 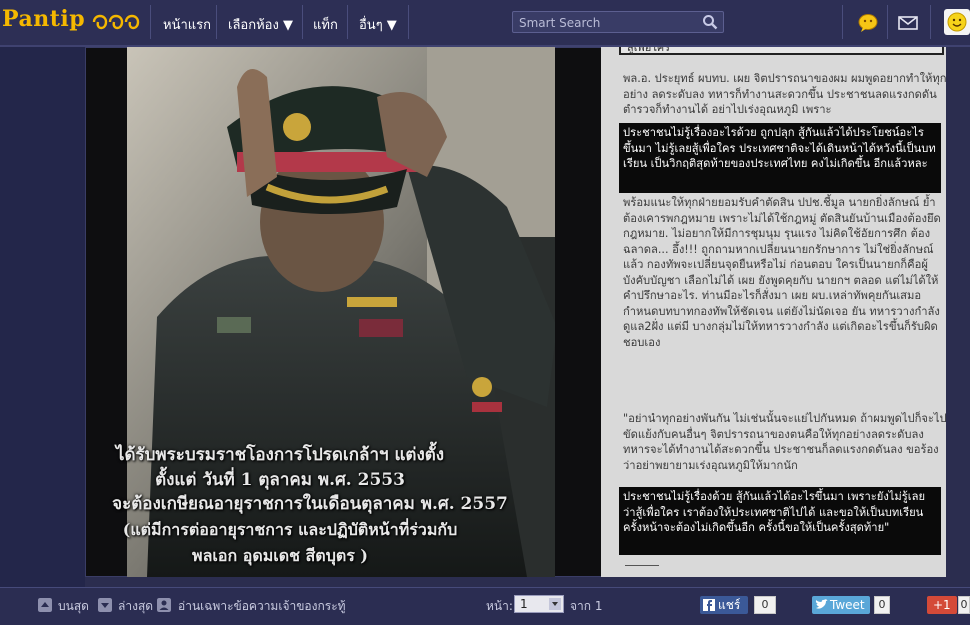 I want to click on google-plus-label: +1, so click(x=942, y=605).